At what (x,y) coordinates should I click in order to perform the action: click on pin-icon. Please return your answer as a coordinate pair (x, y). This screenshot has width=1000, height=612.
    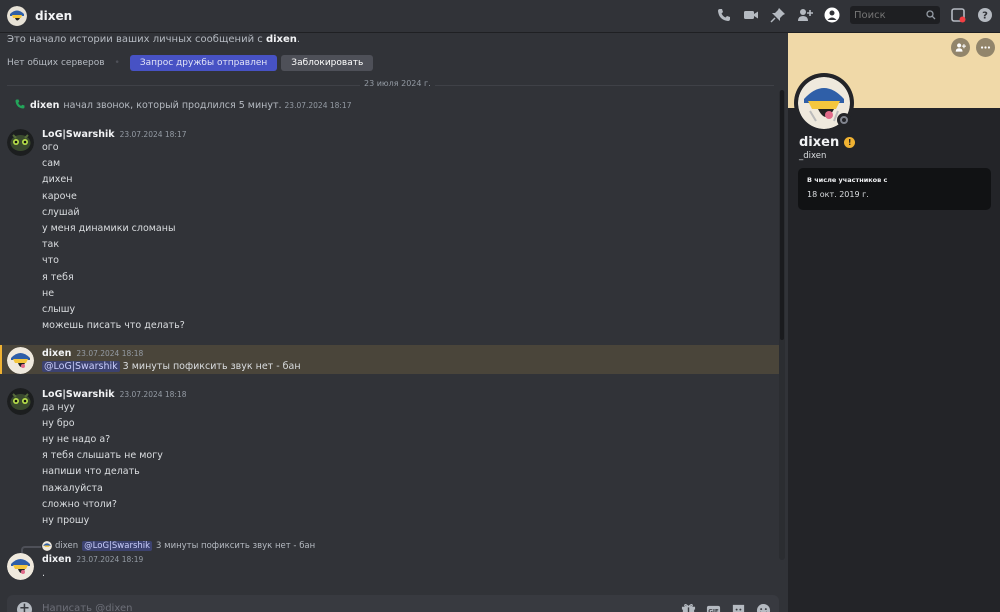
    Looking at the image, I should click on (778, 15).